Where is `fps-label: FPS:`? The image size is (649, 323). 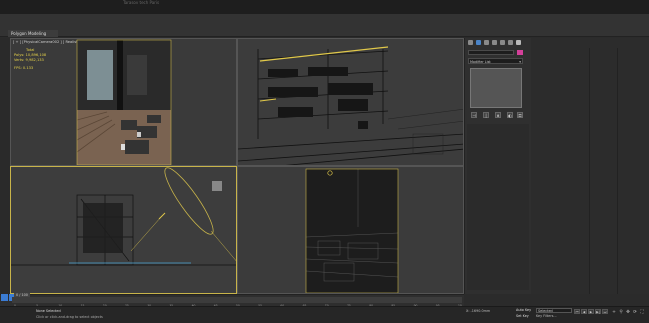 fps-label: FPS: is located at coordinates (18, 68).